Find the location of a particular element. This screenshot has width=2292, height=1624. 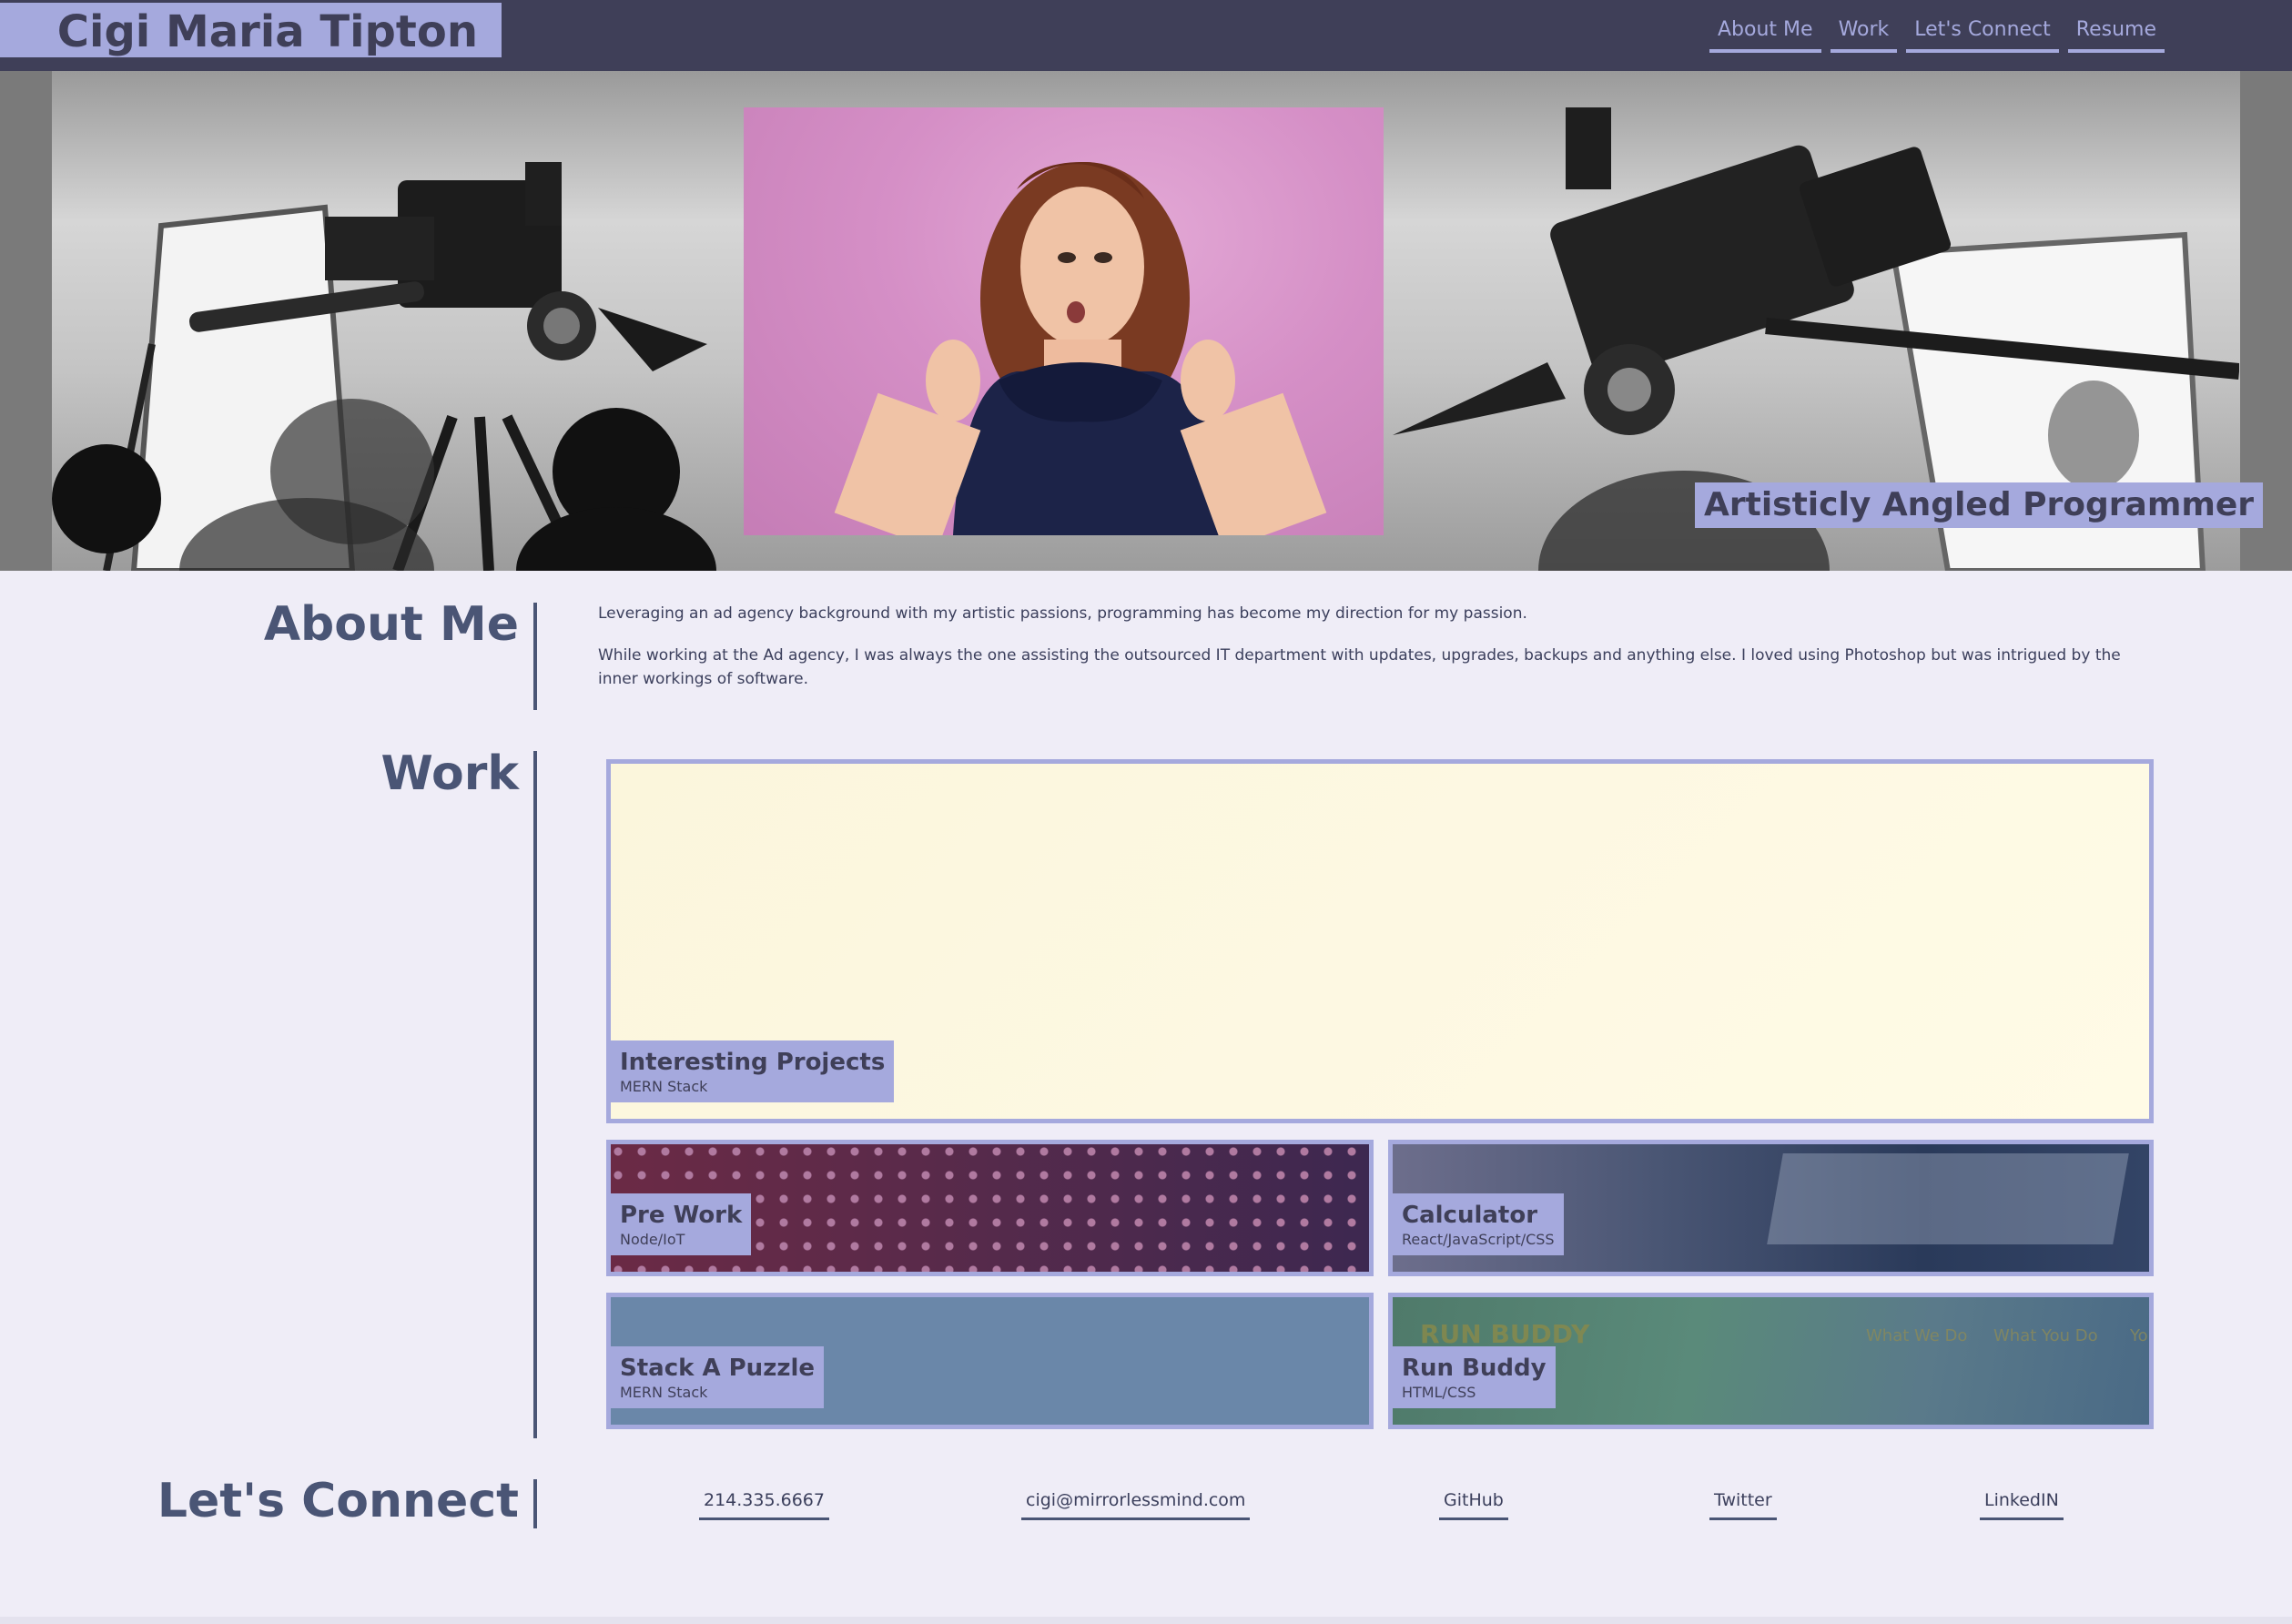

project-title: Run Buddy is located at coordinates (1474, 1369).